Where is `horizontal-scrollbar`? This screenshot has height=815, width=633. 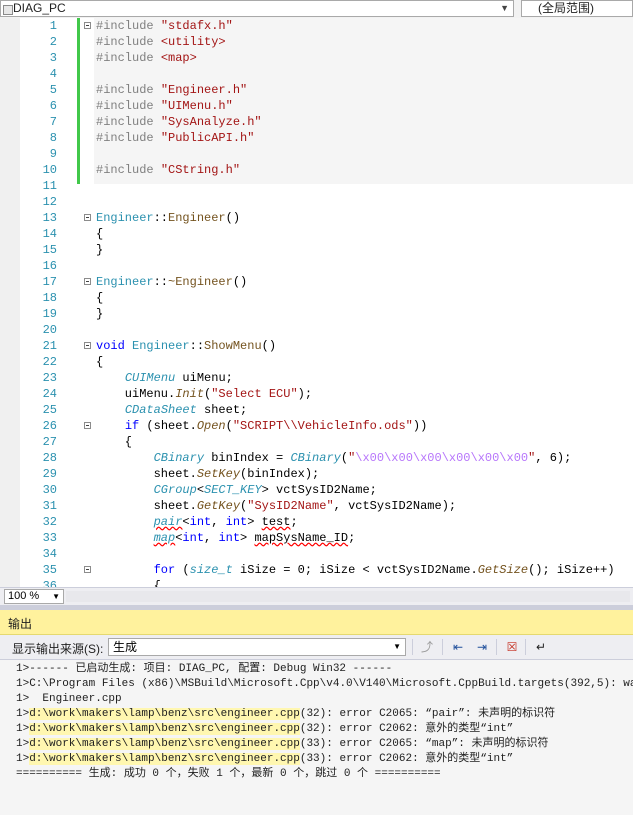
horizontal-scrollbar is located at coordinates (348, 596).